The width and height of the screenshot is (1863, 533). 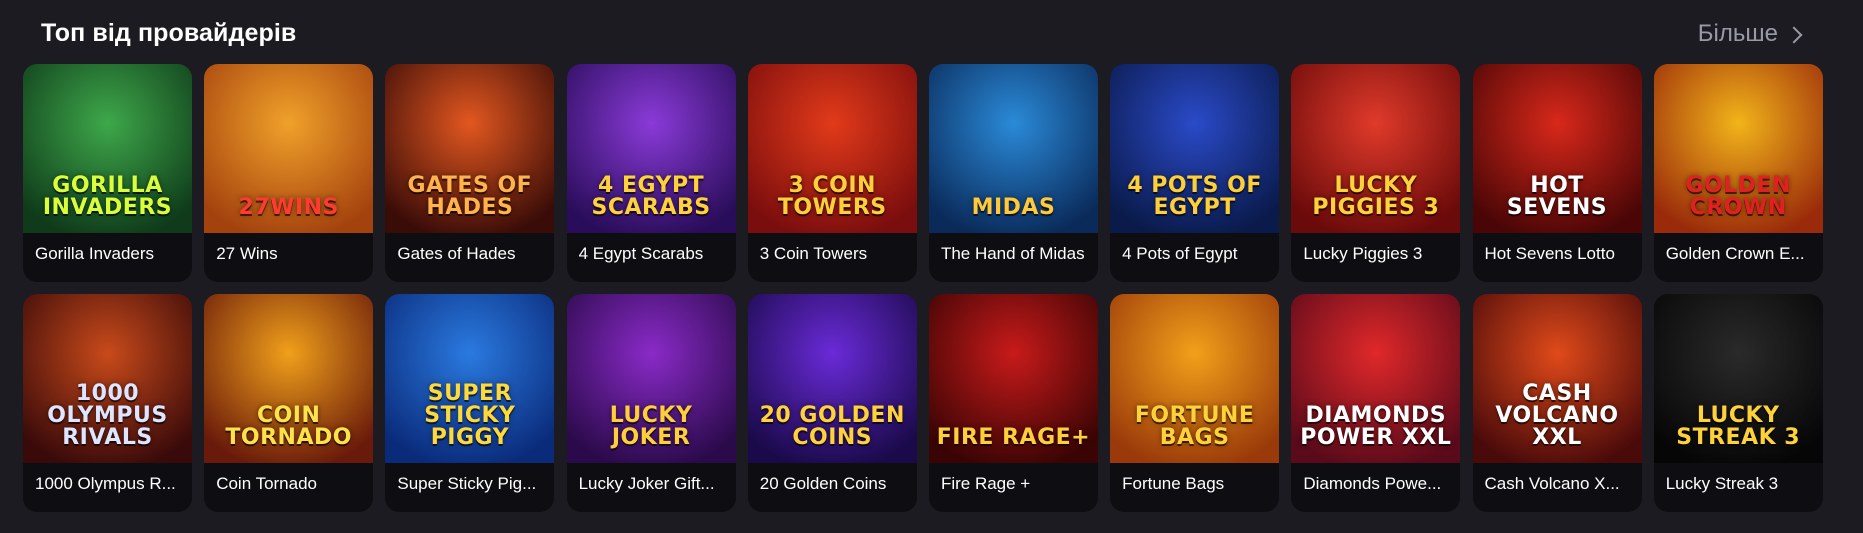 I want to click on game-card: MIDAS The Hand of Midas, so click(x=1013, y=173).